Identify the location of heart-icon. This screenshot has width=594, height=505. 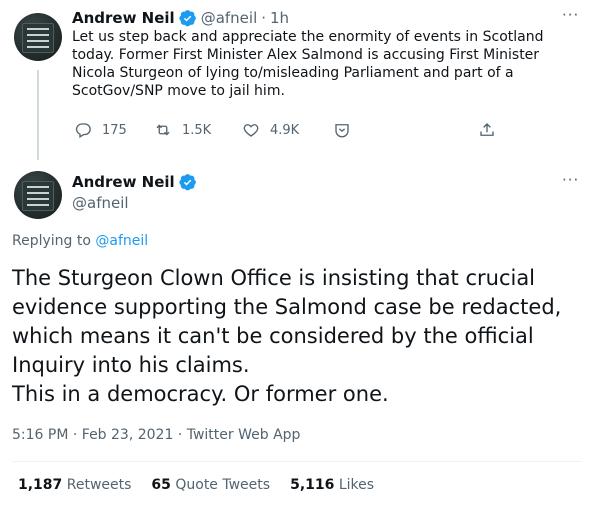
(251, 130).